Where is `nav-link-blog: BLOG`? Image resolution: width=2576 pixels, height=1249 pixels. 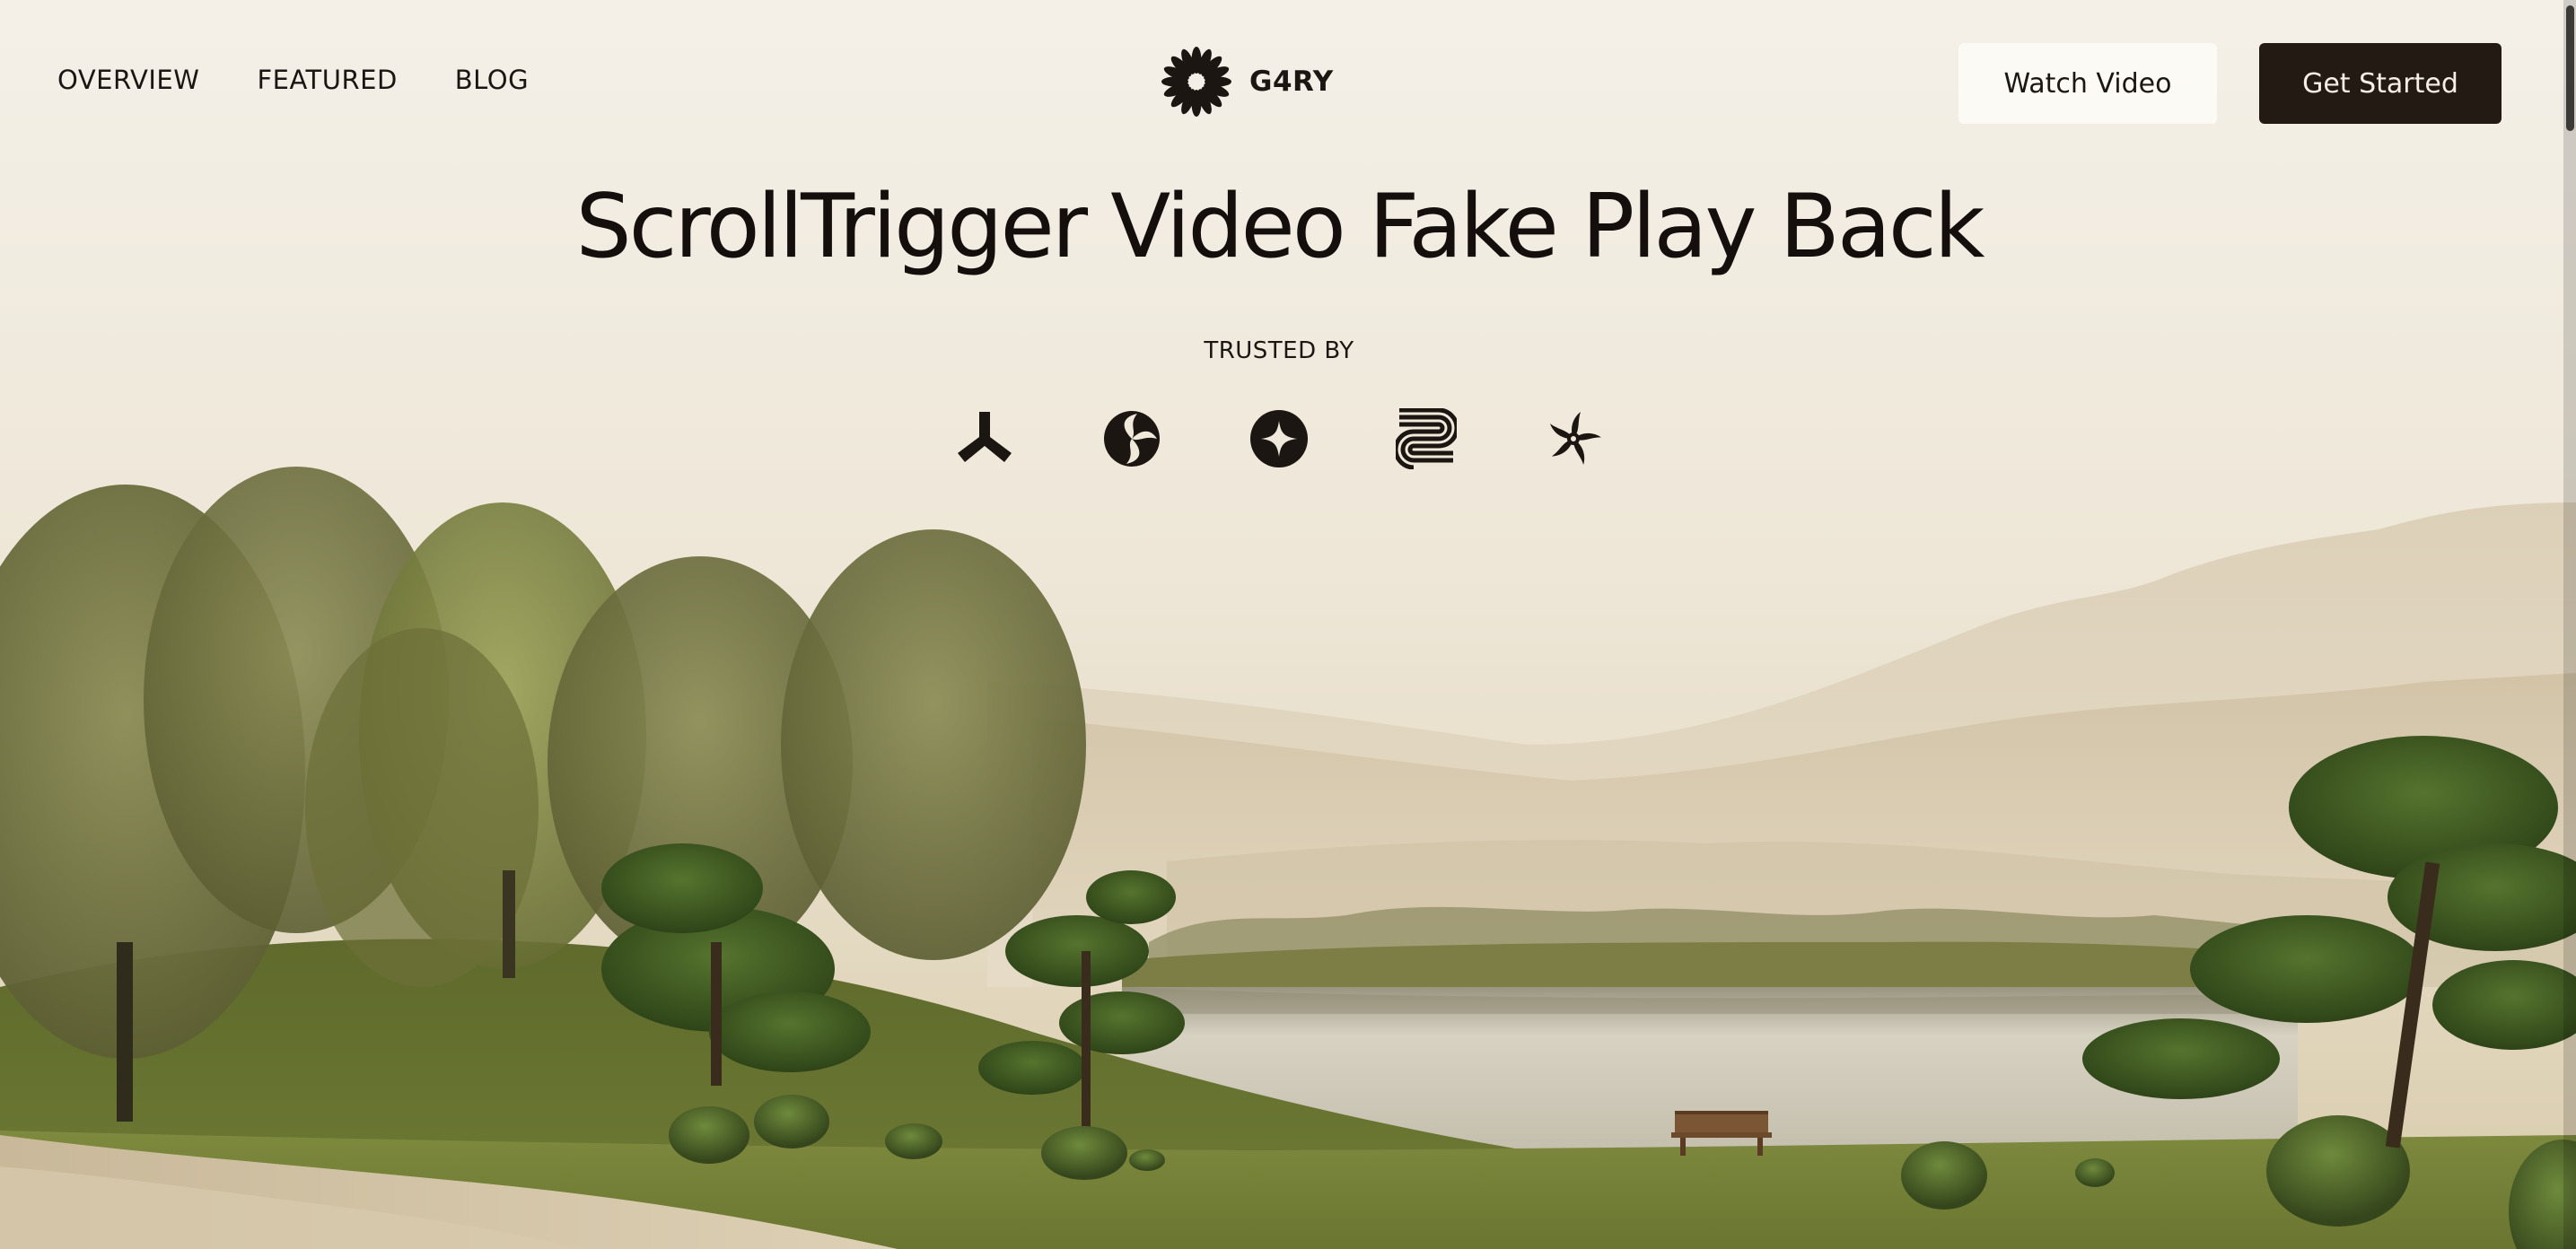 nav-link-blog: BLOG is located at coordinates (492, 80).